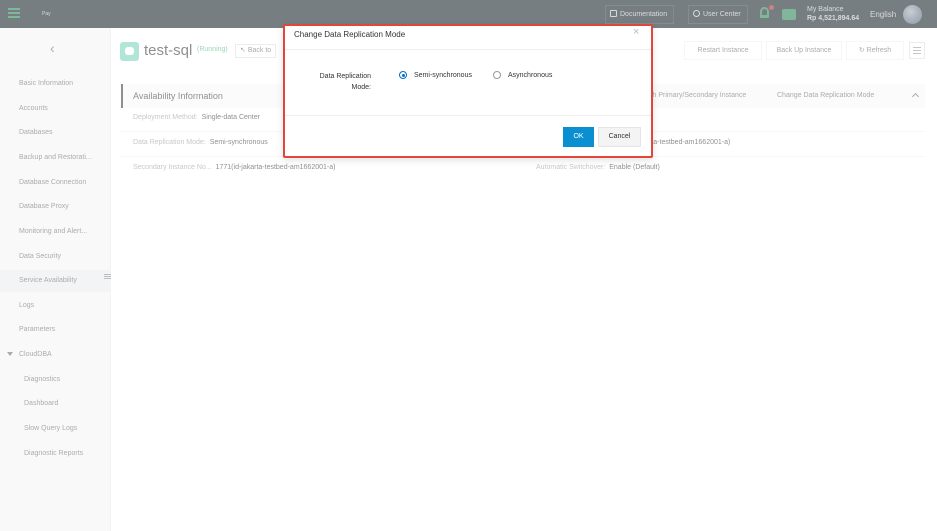  What do you see at coordinates (403, 75) in the screenshot?
I see `semi-synchronous-radio` at bounding box center [403, 75].